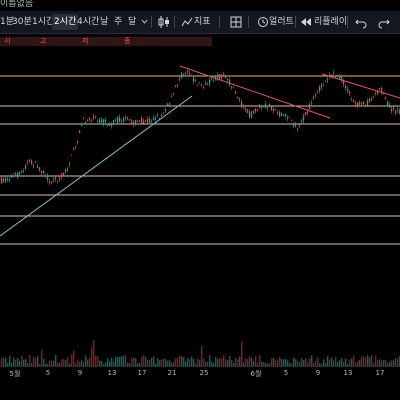 The width and height of the screenshot is (400, 400). Describe the element at coordinates (305, 21) in the screenshot. I see `replay-rewind-icon` at that location.